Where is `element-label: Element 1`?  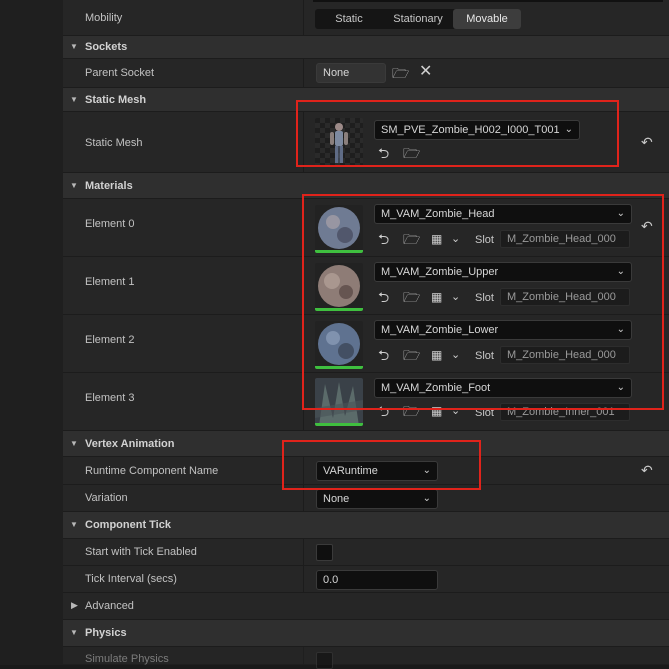
element-label: Element 1 is located at coordinates (110, 282).